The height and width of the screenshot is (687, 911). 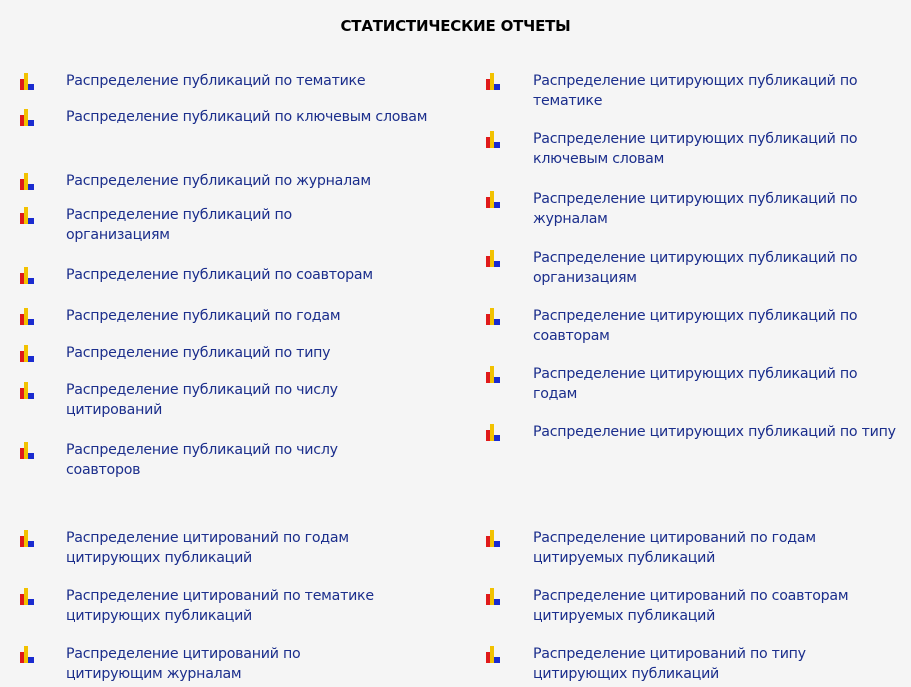 What do you see at coordinates (455, 26) in the screenshot?
I see `page-title: СТАТИСТИЧЕСКИЕ ОТЧЕТЫ` at bounding box center [455, 26].